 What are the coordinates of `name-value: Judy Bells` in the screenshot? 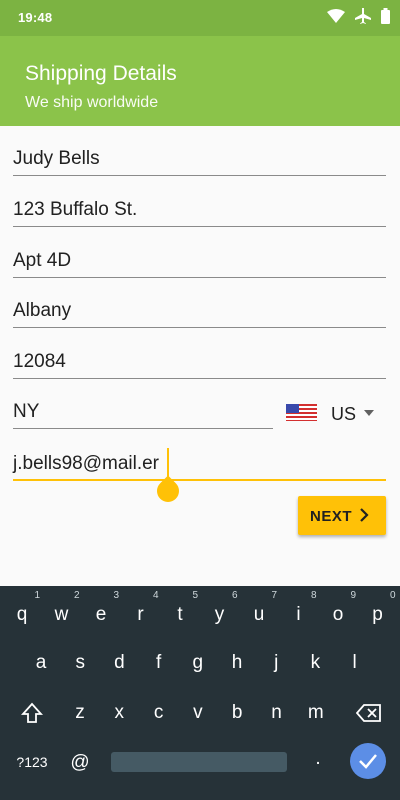 It's located at (56, 158).